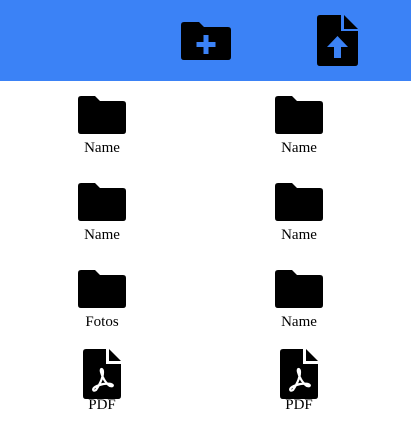  I want to click on file-upload-icon, so click(337, 40).